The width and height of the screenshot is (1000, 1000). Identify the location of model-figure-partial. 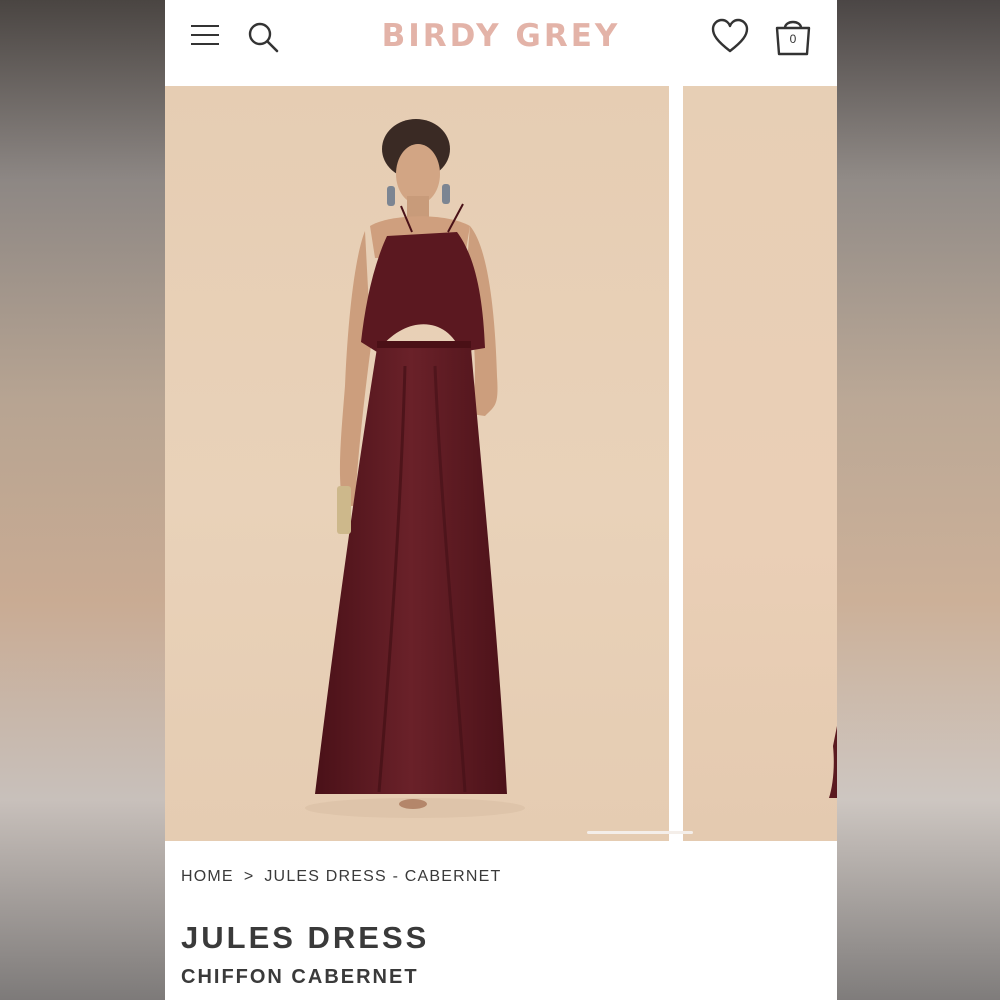
(833, 762).